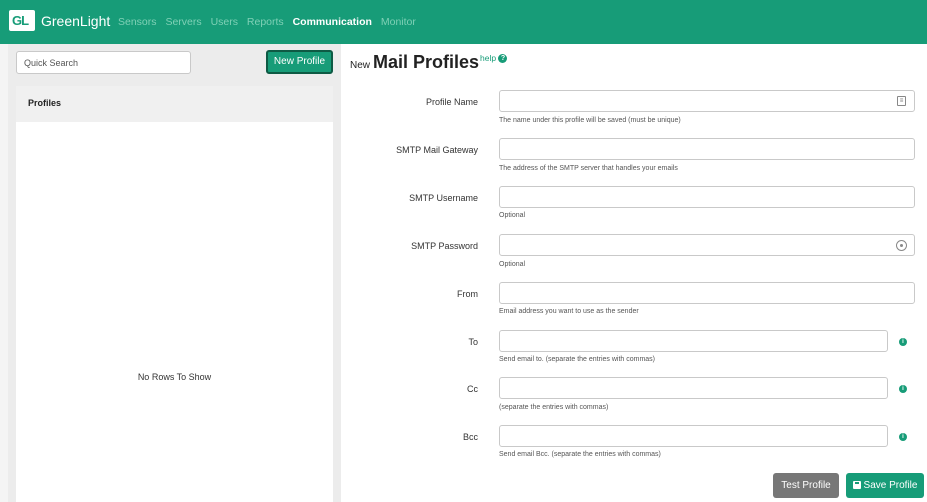 Image resolution: width=927 pixels, height=502 pixels. What do you see at coordinates (903, 389) in the screenshot?
I see `cc-info-icon: i` at bounding box center [903, 389].